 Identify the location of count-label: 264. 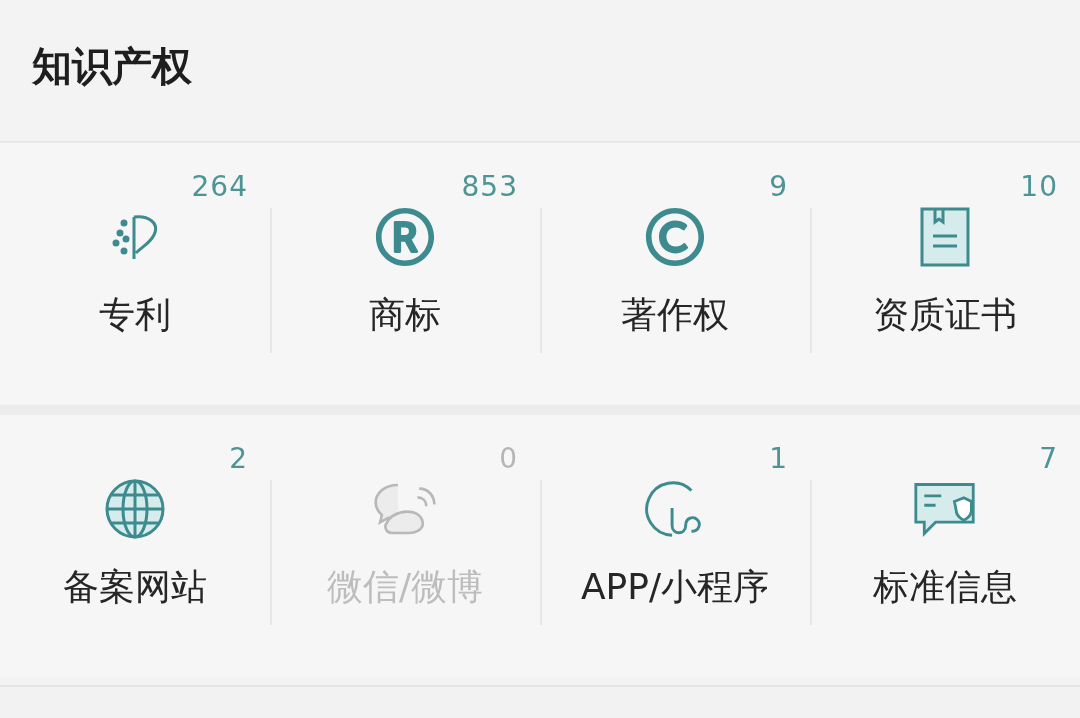
(219, 187).